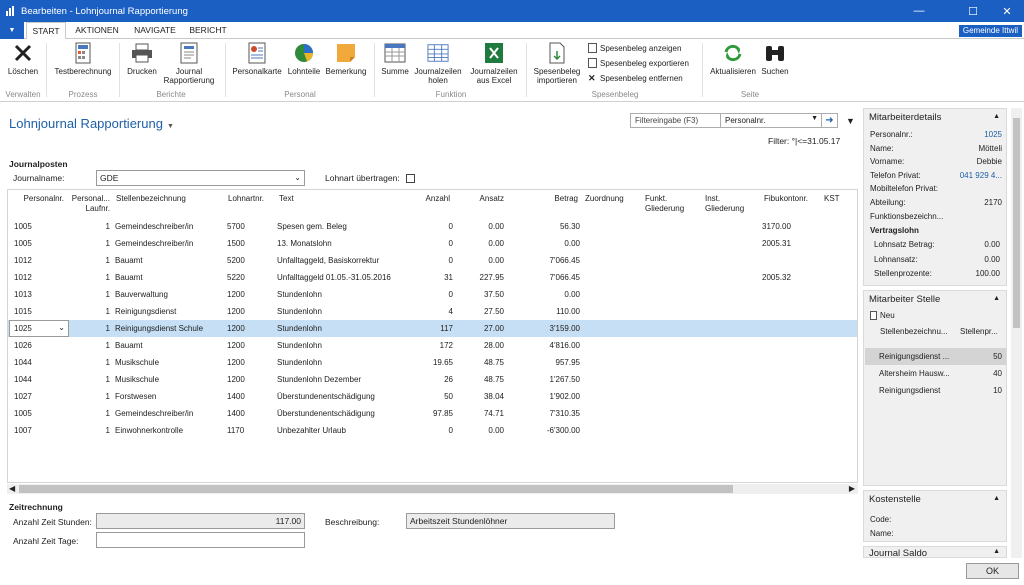  I want to click on testberechnung-button: Testberechnung, so click(83, 59).